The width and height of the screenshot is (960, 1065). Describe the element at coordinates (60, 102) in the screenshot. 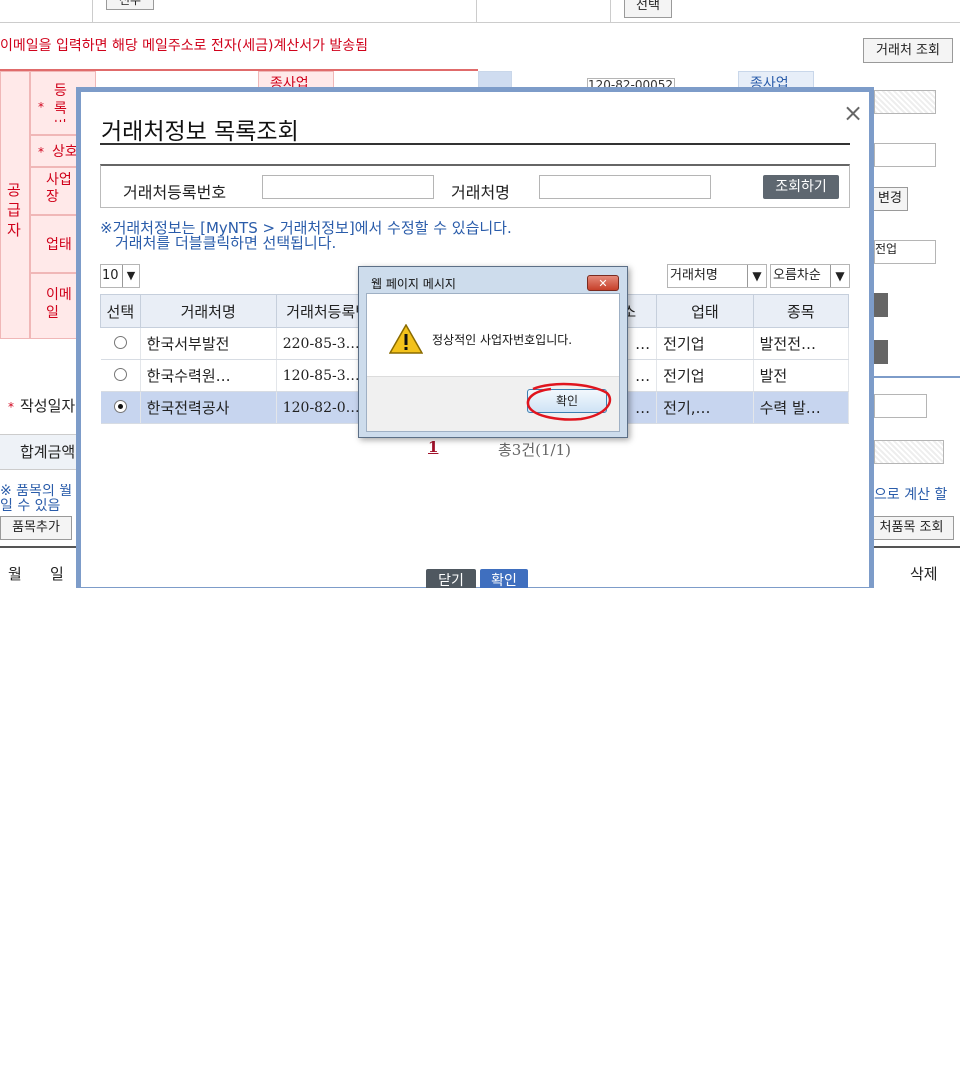

I see `row-label-reg-text: 등록번호` at that location.